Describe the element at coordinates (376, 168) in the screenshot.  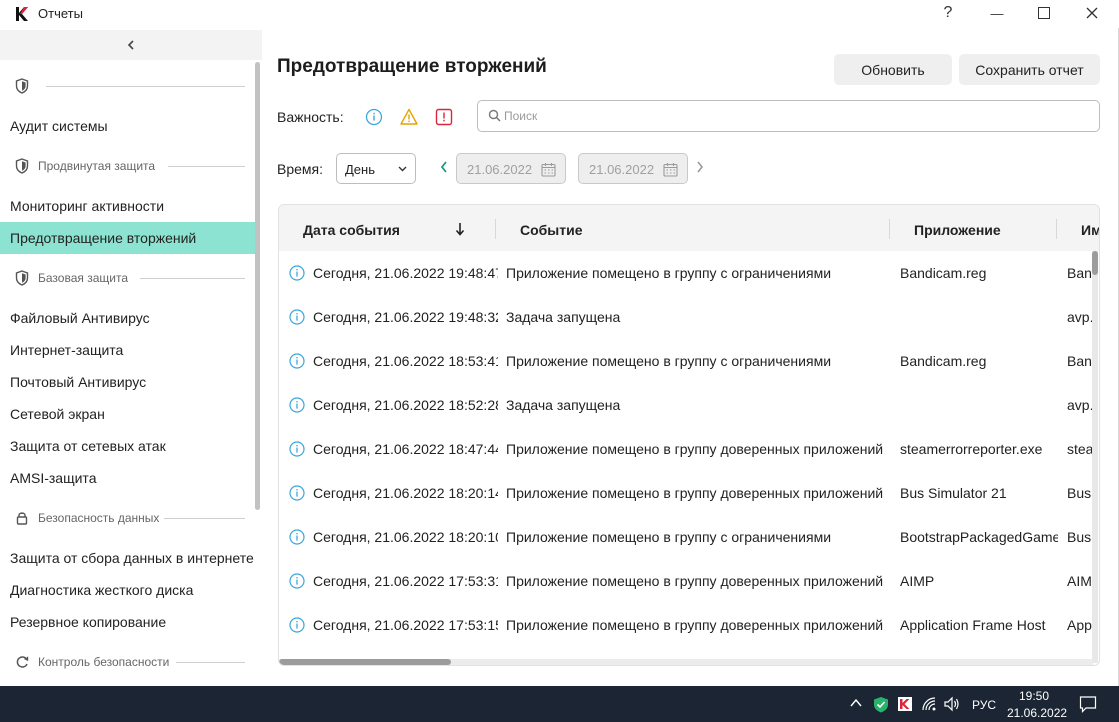
I see `period-select: День` at that location.